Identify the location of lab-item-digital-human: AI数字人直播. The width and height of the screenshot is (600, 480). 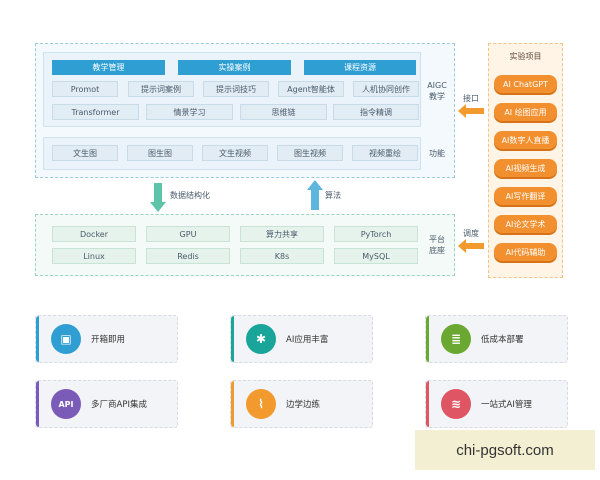
(525, 140).